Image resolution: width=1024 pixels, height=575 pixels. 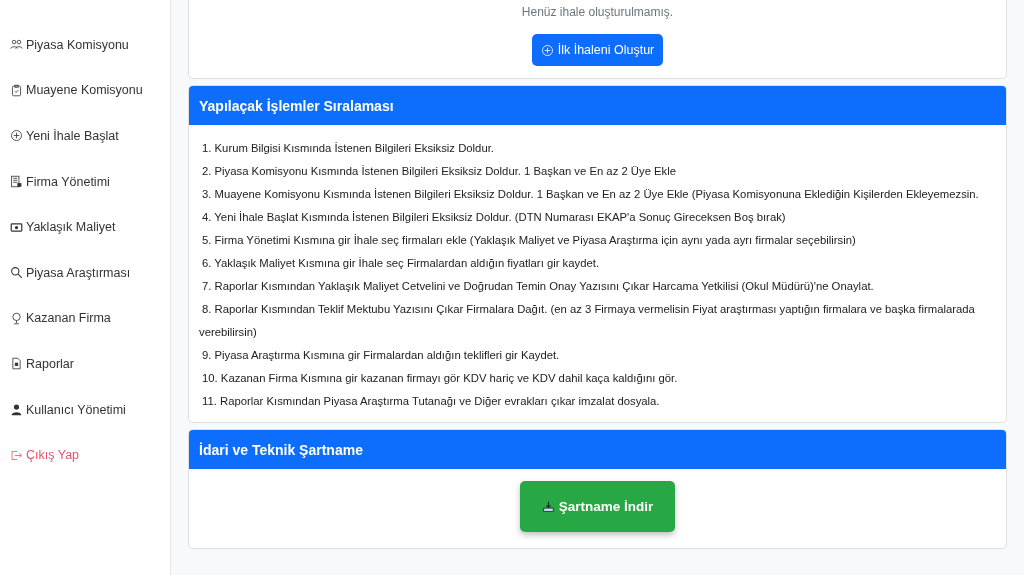 What do you see at coordinates (538, 286) in the screenshot?
I see `step-text: 7. Raporlar Kısmından Yaklaşık Maliyet Cetvelini ve Doğrudan Temin Onay Yazısını Çıkar Harcama Yetkilisi (Okul Müdürü)'ne Onaylat.` at bounding box center [538, 286].